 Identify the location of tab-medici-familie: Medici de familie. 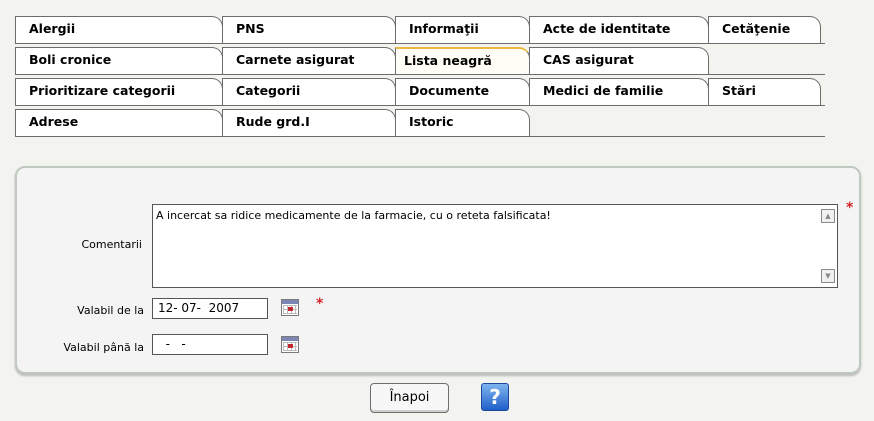
(619, 91).